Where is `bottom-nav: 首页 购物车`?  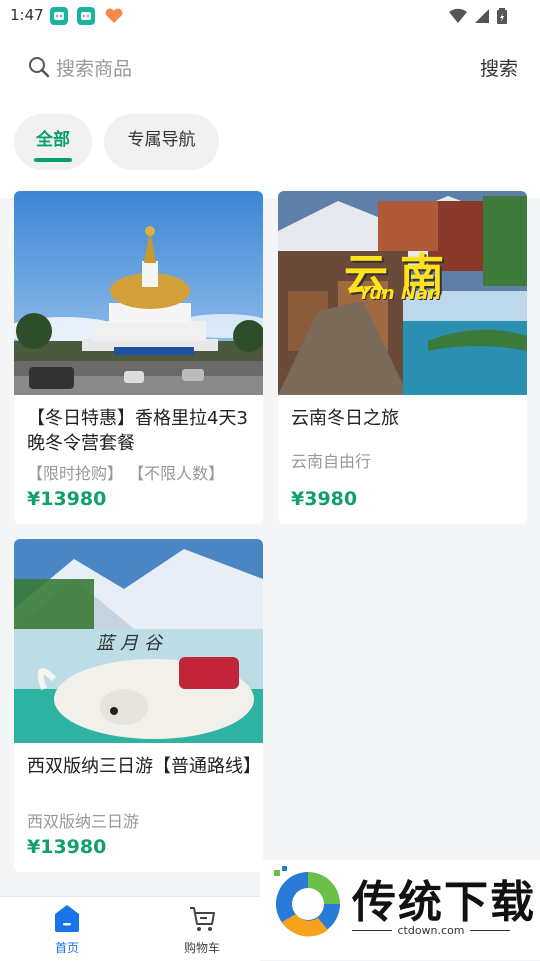
bottom-nav: 首页 购物车 is located at coordinates (130, 928).